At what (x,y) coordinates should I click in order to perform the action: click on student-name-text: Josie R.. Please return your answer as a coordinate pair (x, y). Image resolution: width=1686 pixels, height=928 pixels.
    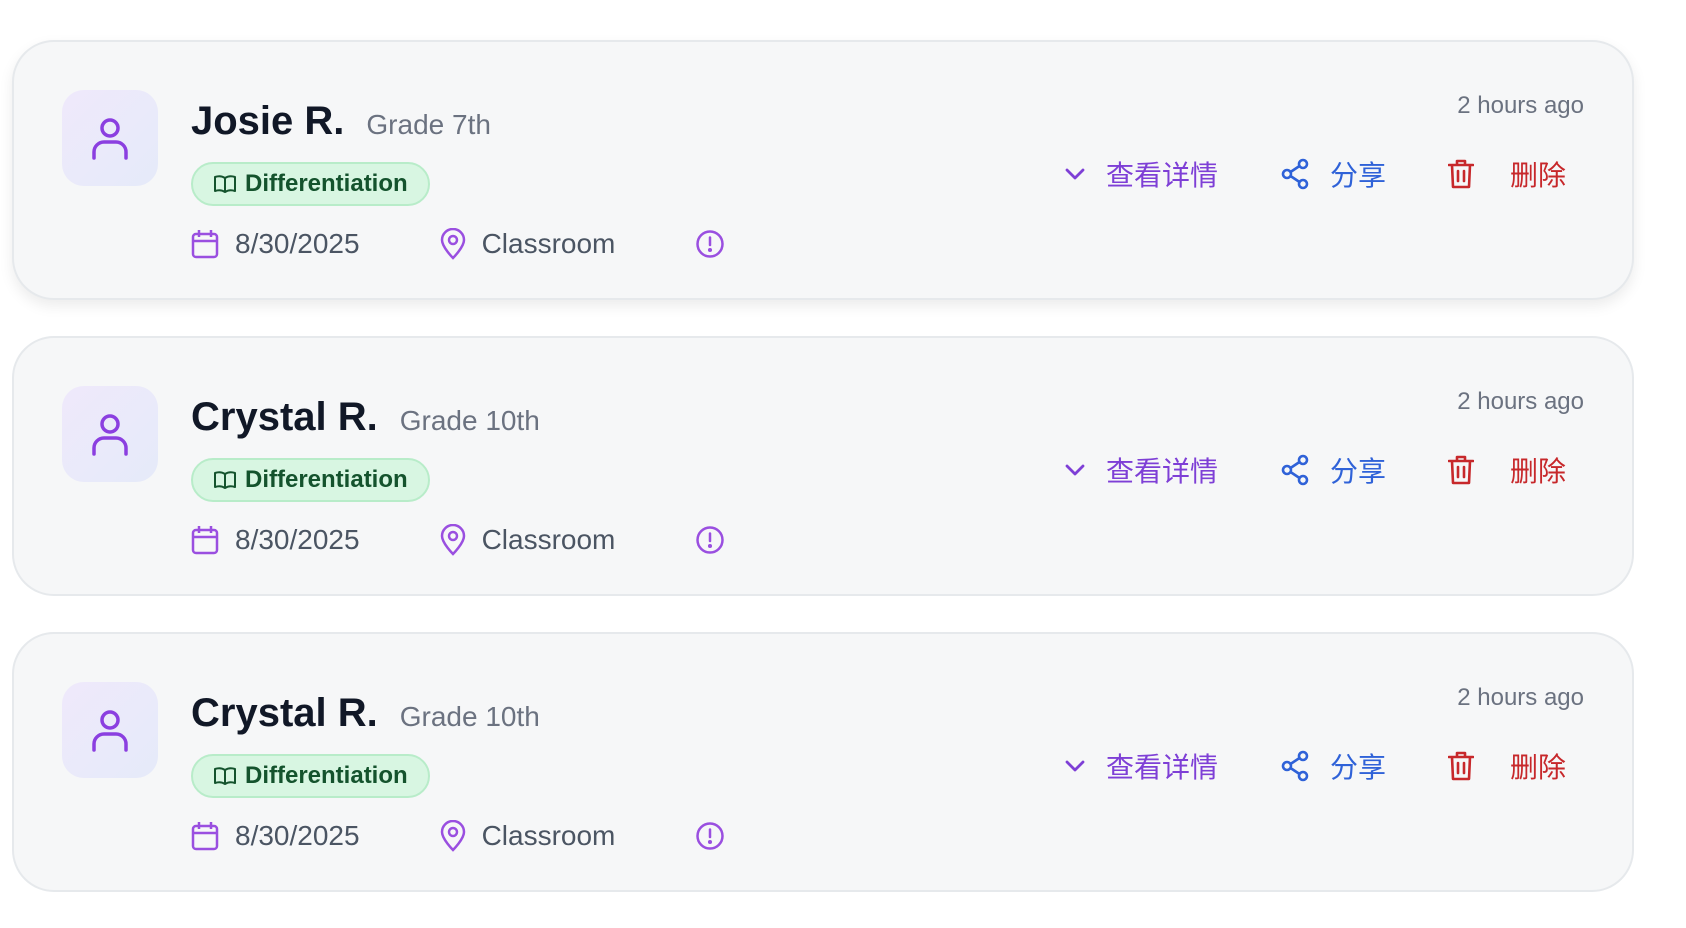
    Looking at the image, I should click on (268, 121).